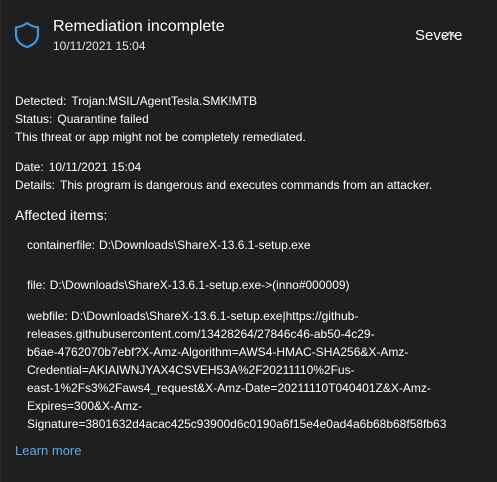 The width and height of the screenshot is (497, 482). Describe the element at coordinates (48, 450) in the screenshot. I see `learn-more-link: Learn more` at that location.